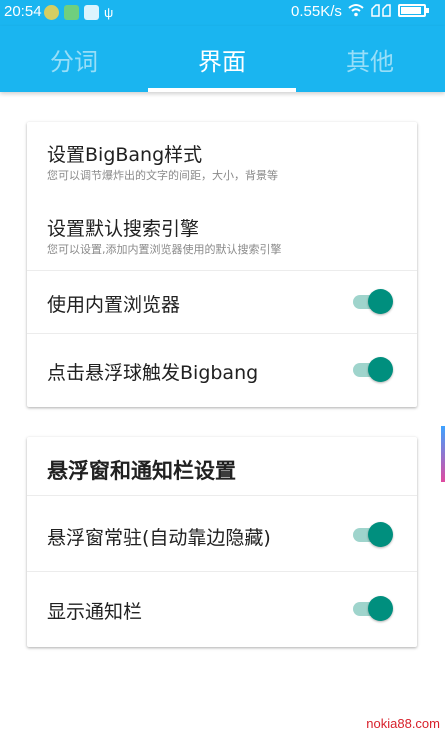  Describe the element at coordinates (370, 59) in the screenshot. I see `tab-other: 其他` at that location.